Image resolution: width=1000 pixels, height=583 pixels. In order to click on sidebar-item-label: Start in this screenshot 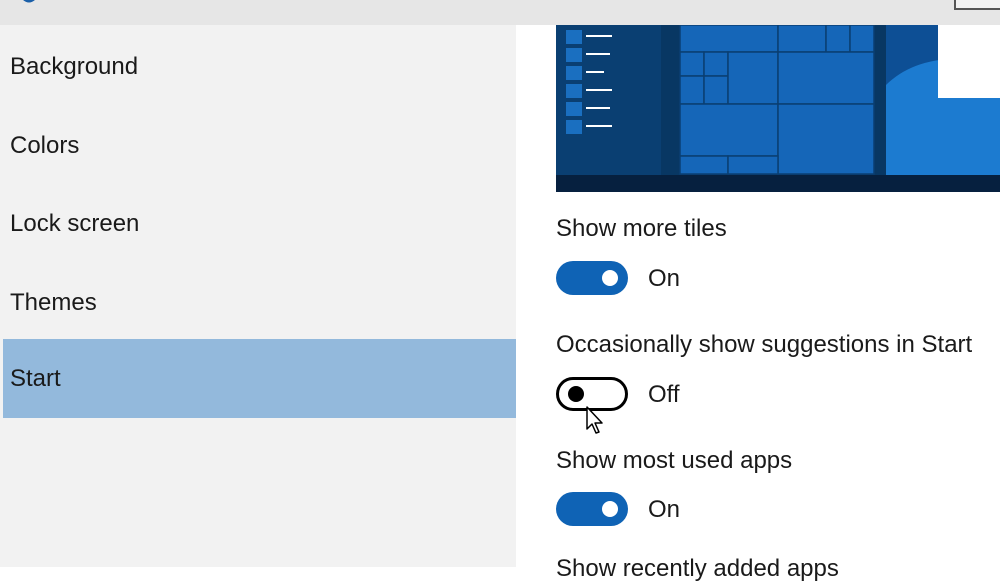, I will do `click(35, 378)`.